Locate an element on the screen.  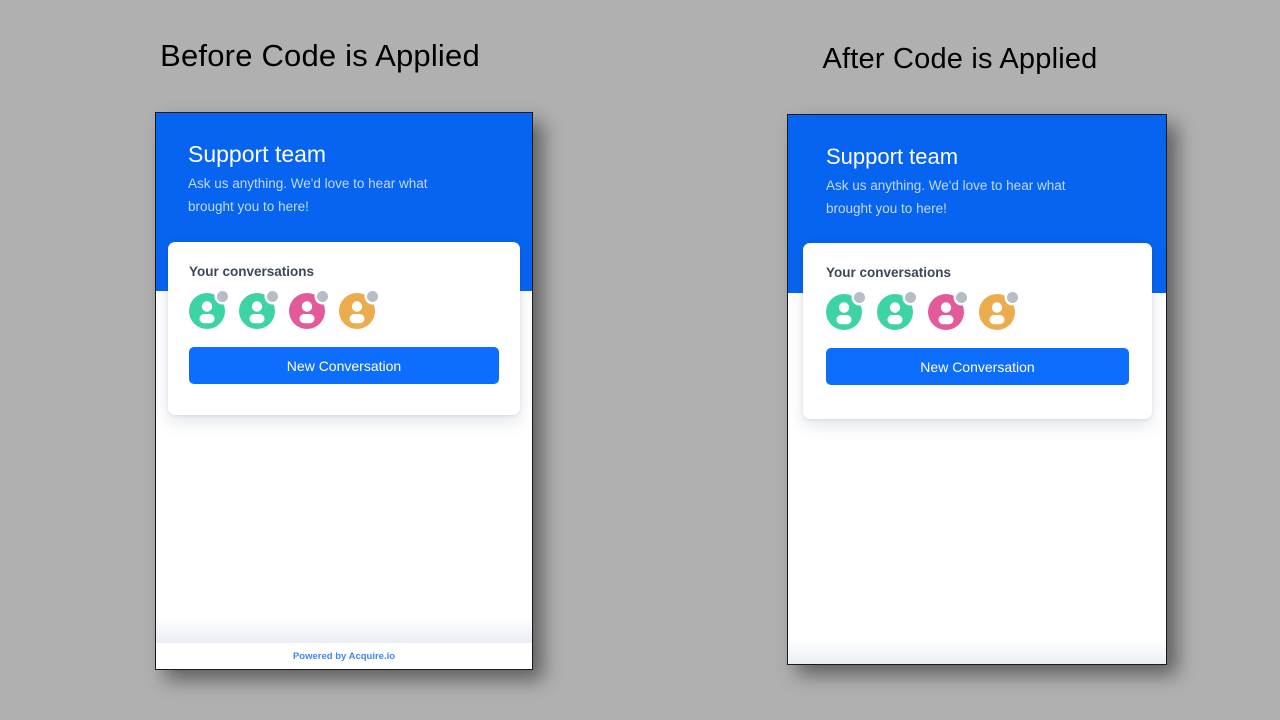
powered-by-link: Powered by Acquire.io is located at coordinates (344, 656).